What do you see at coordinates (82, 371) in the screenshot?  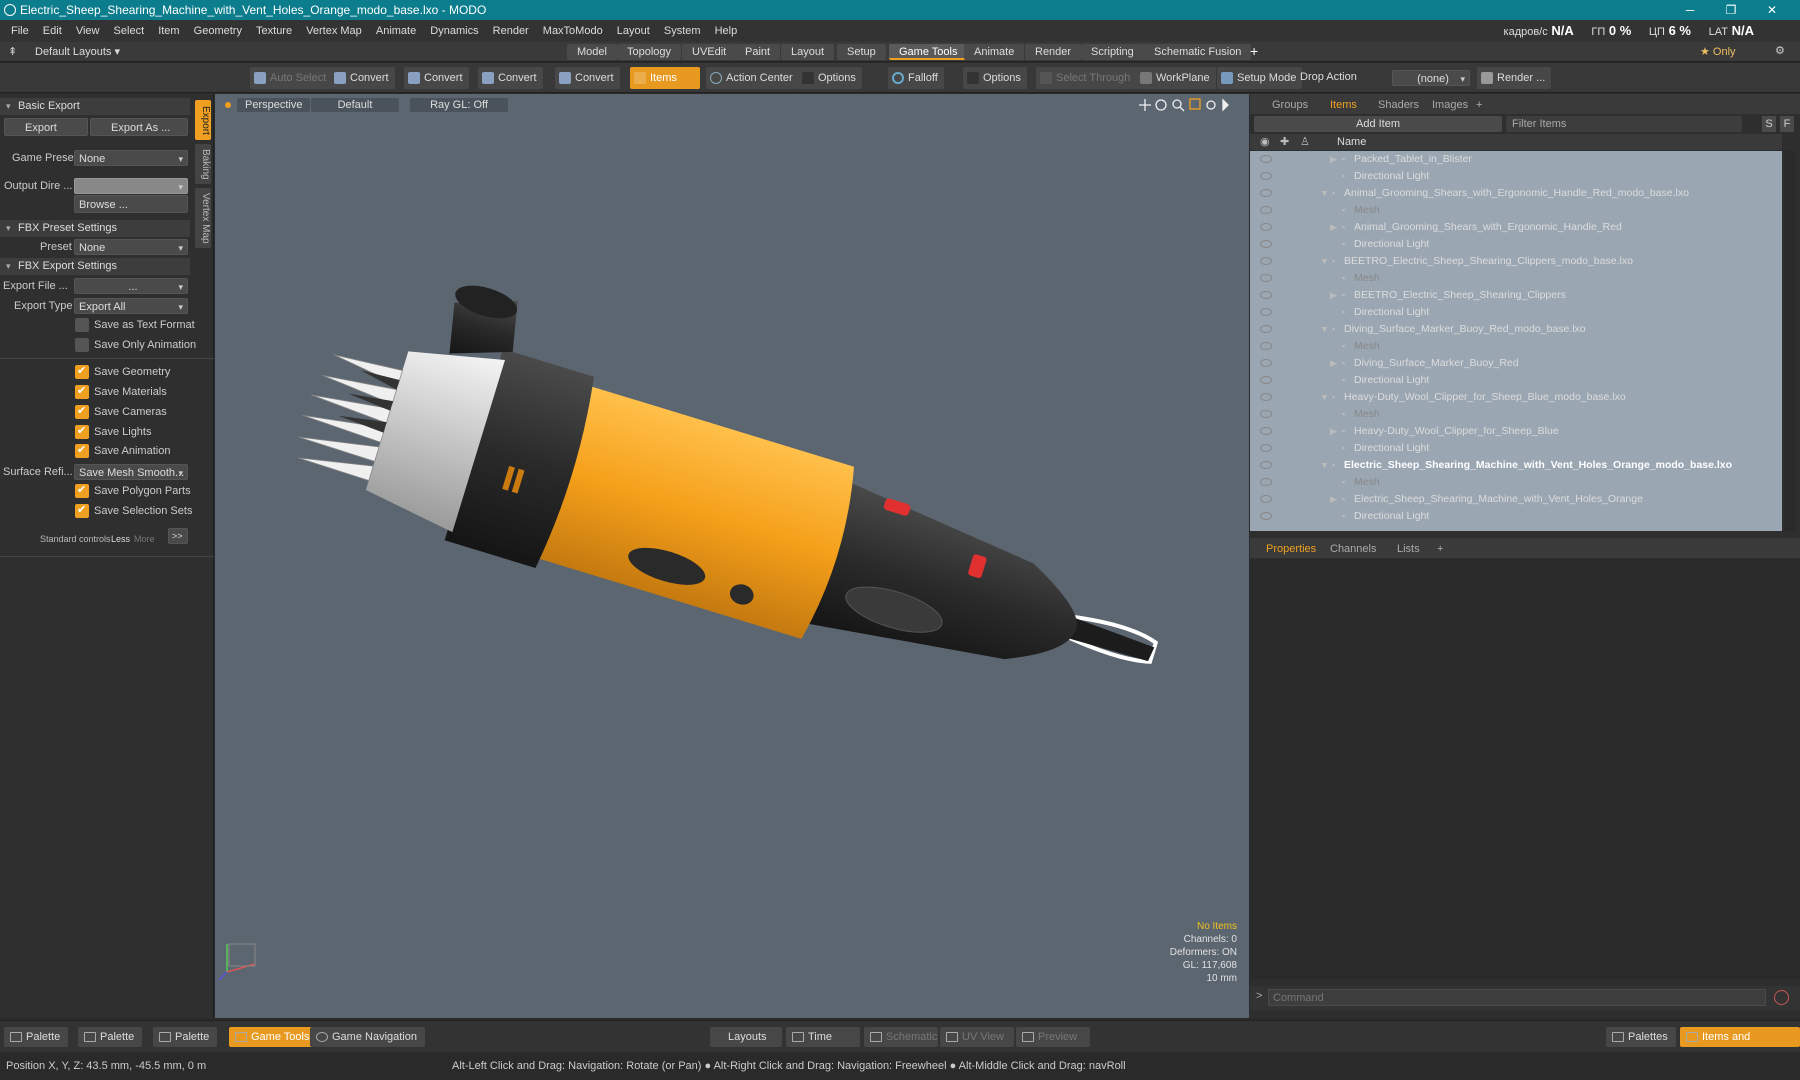 I see `save-geometry-checkbox` at bounding box center [82, 371].